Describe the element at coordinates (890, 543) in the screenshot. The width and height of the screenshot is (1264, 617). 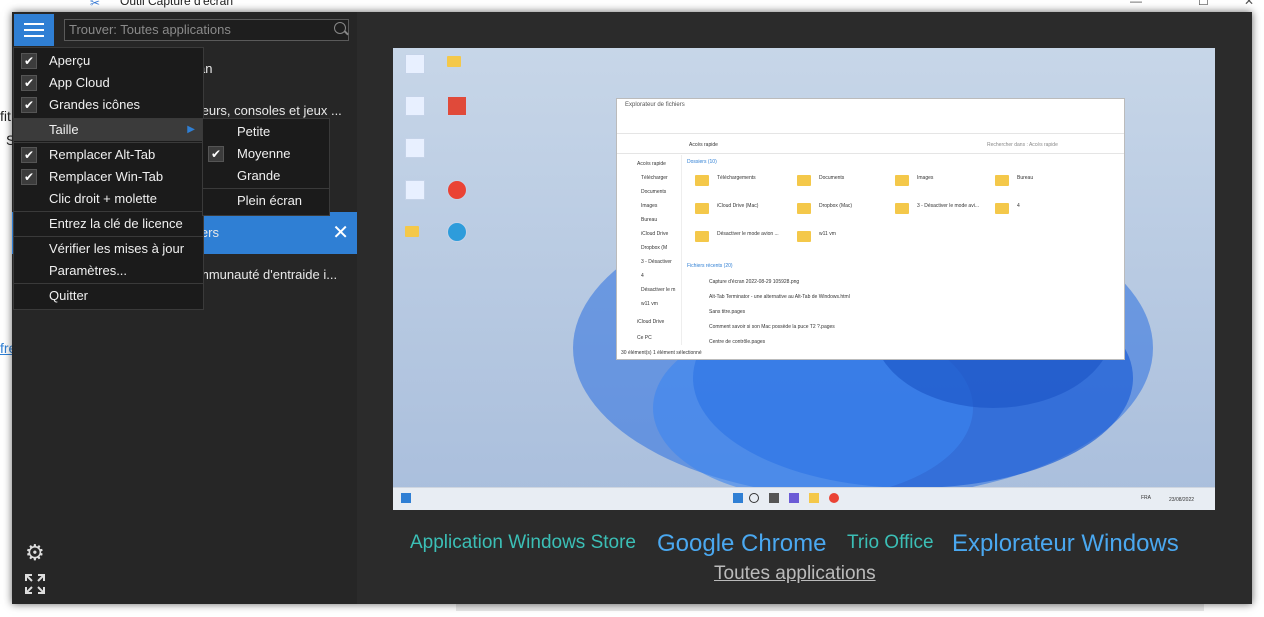
I see `app-link-trio-office: Trio Office` at that location.